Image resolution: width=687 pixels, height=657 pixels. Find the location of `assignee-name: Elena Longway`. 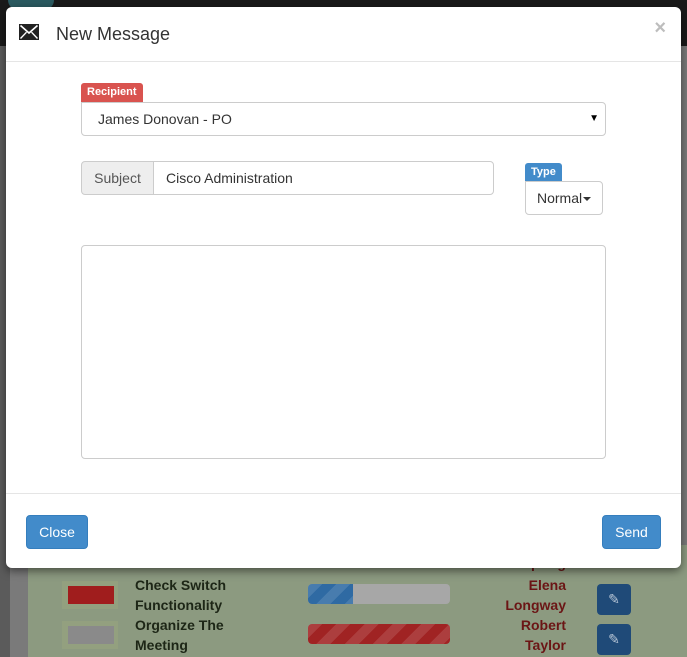

assignee-name: Elena Longway is located at coordinates (535, 595).